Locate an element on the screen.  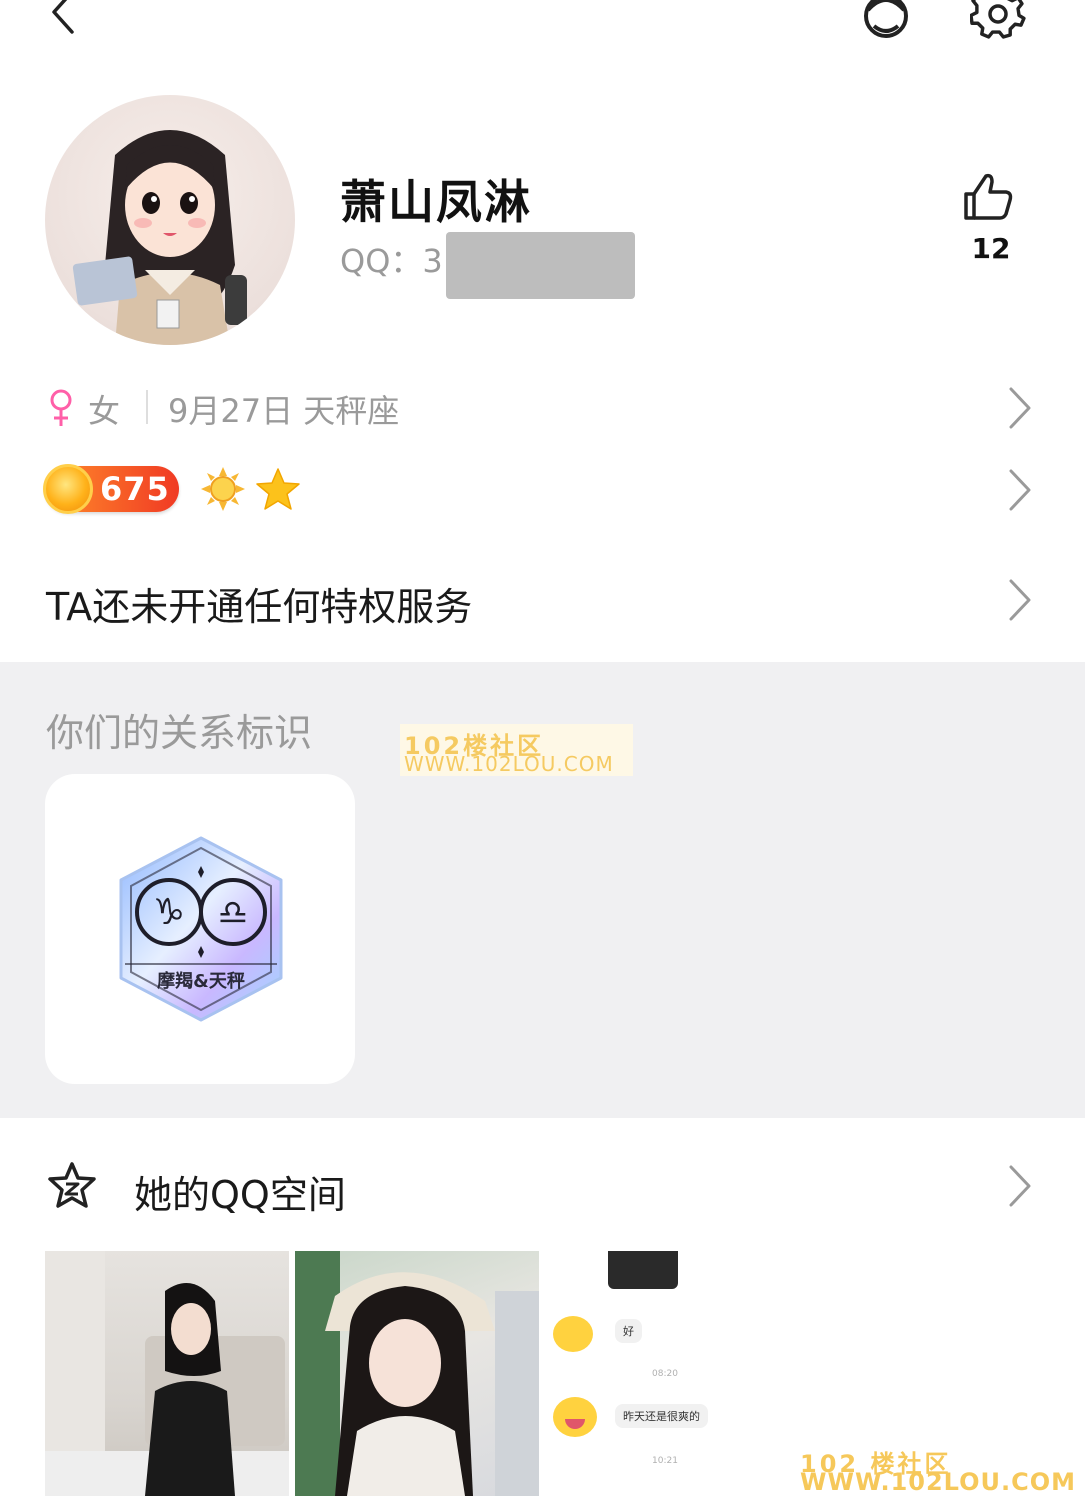
watermark: 102楼社区 WWW.102LOU.COM is located at coordinates (516, 750).